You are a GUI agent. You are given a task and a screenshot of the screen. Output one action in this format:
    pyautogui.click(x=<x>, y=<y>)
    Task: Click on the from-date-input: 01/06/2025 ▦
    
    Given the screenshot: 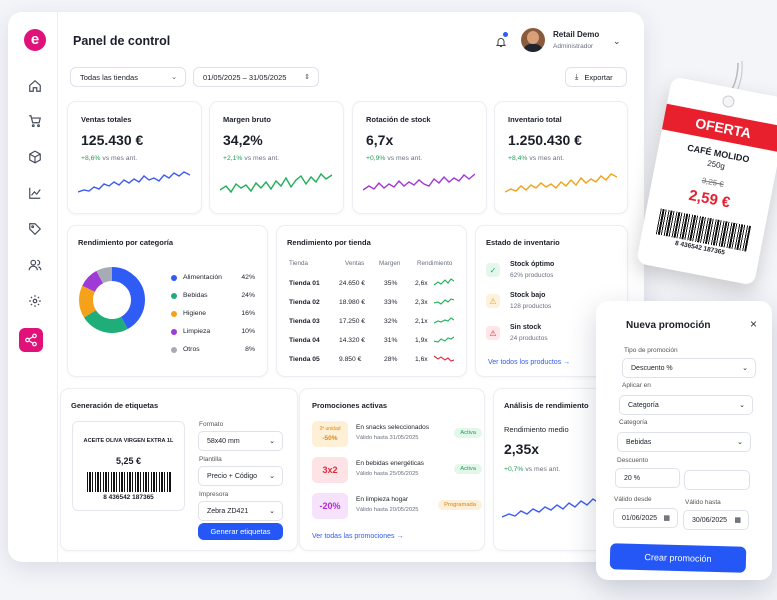 What is the action you would take?
    pyautogui.click(x=645, y=518)
    